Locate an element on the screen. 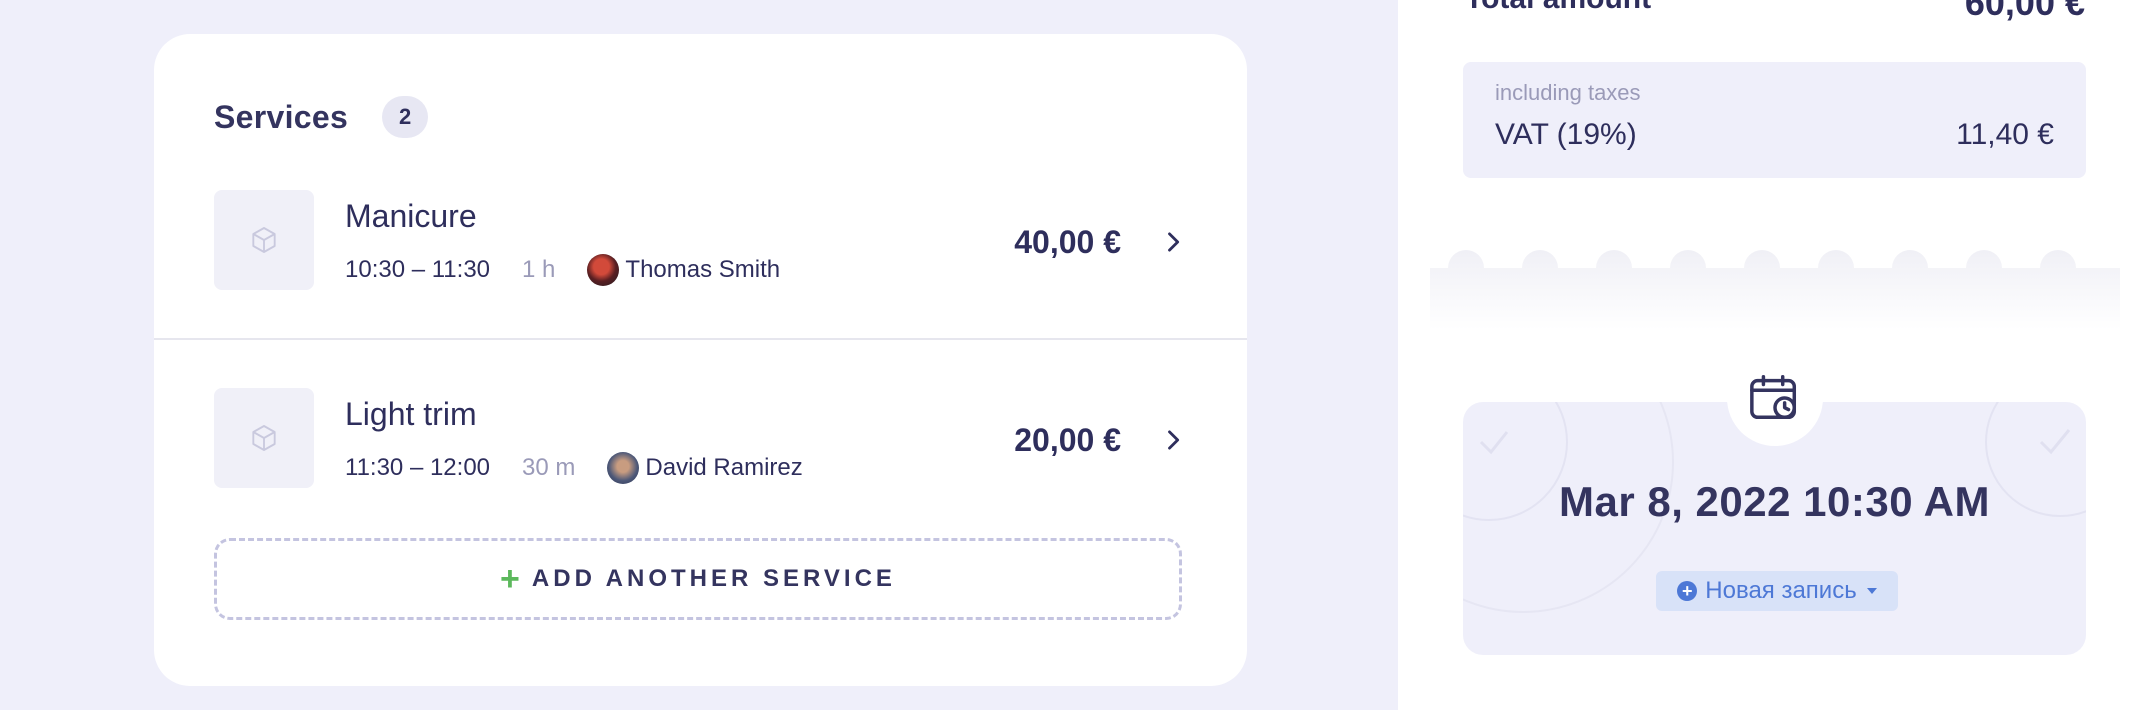  caret-down-icon is located at coordinates (1871, 591).